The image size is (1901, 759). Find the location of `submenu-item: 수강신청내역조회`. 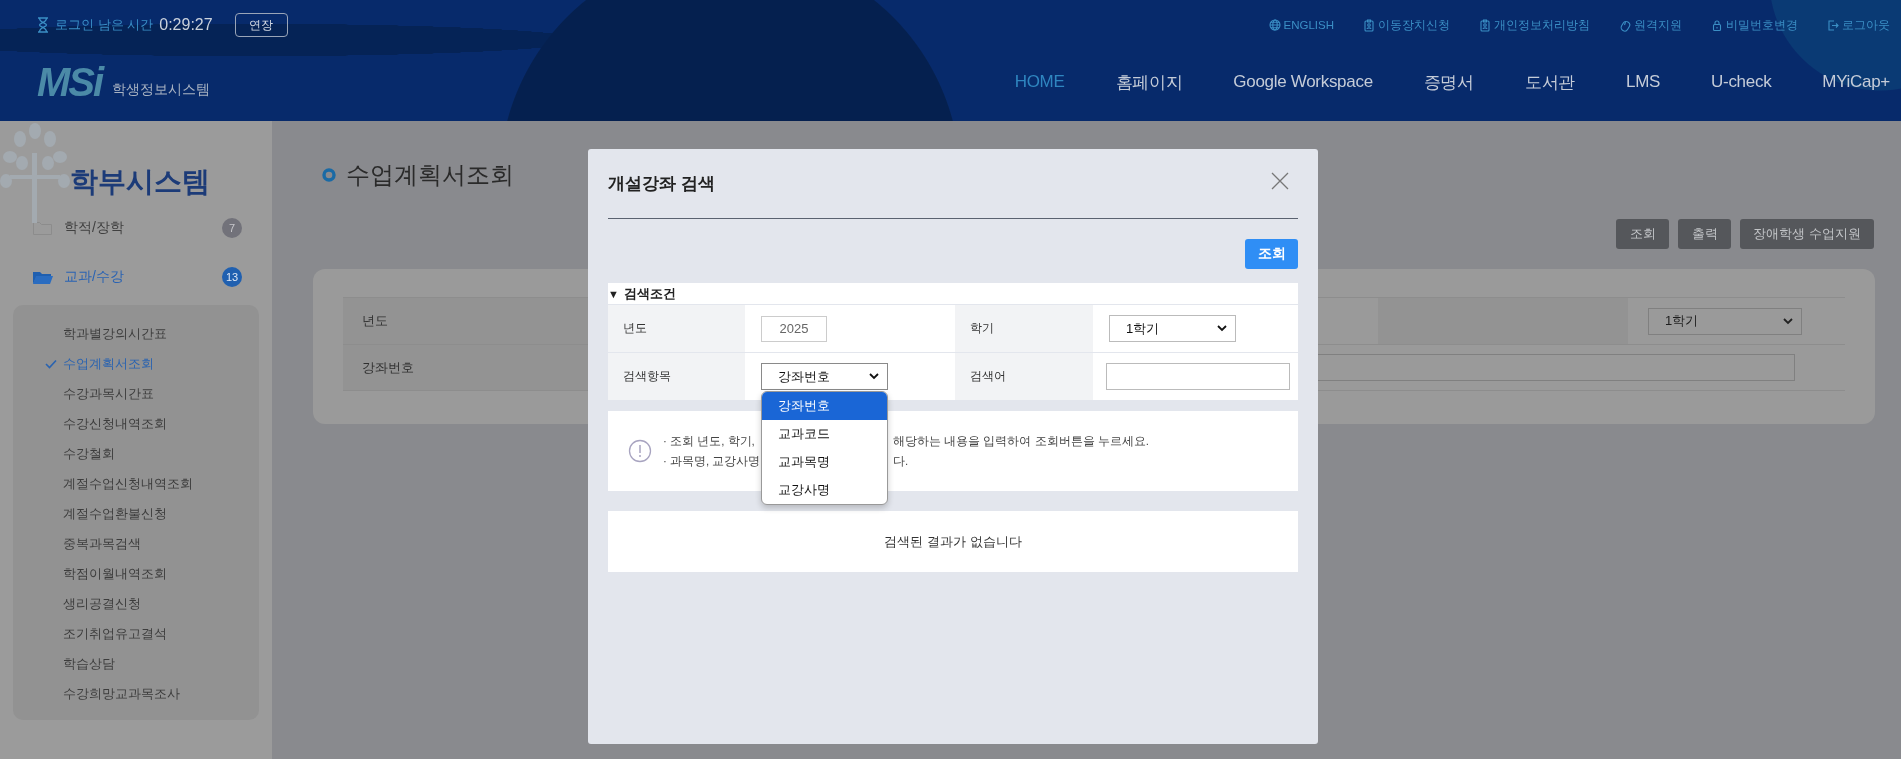

submenu-item: 수강신청내역조회 is located at coordinates (136, 424).